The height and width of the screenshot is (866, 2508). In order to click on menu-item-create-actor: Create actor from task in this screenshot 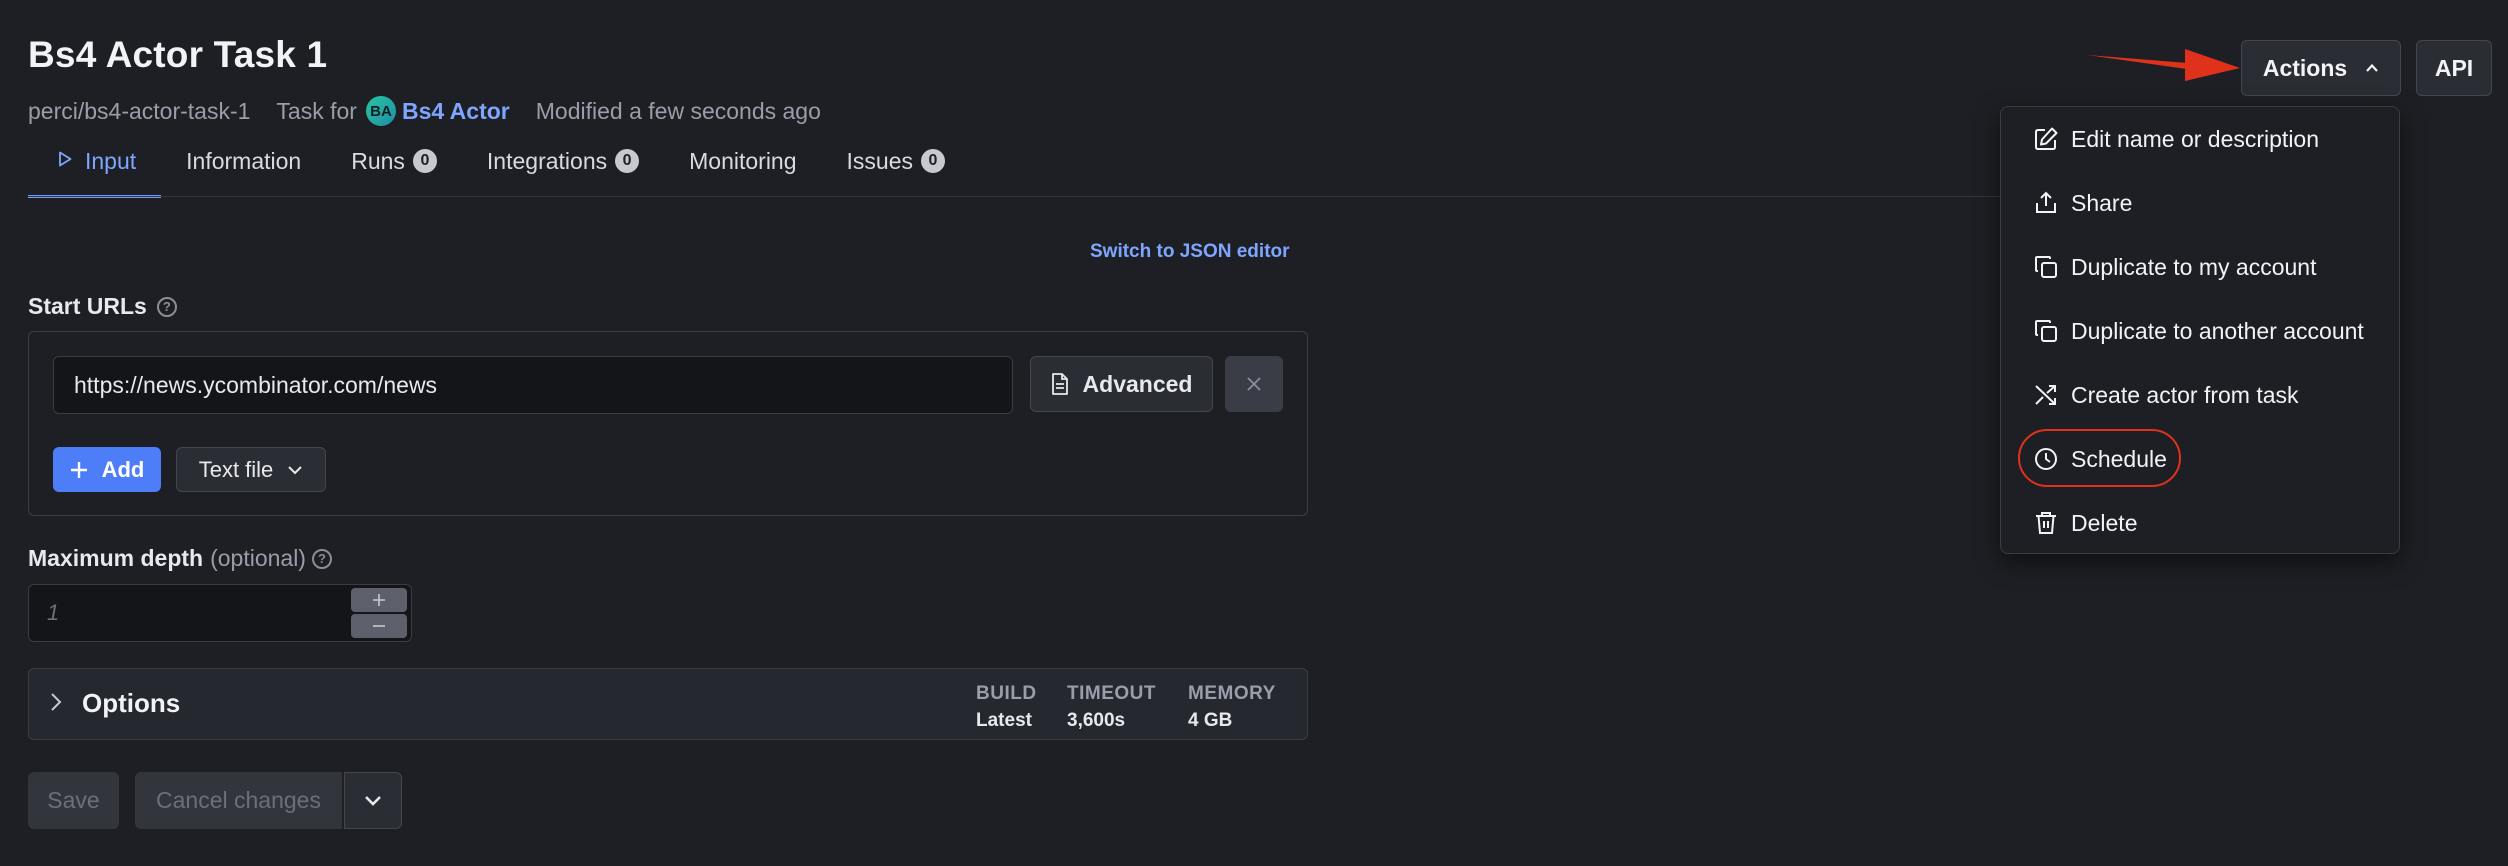, I will do `click(2166, 395)`.